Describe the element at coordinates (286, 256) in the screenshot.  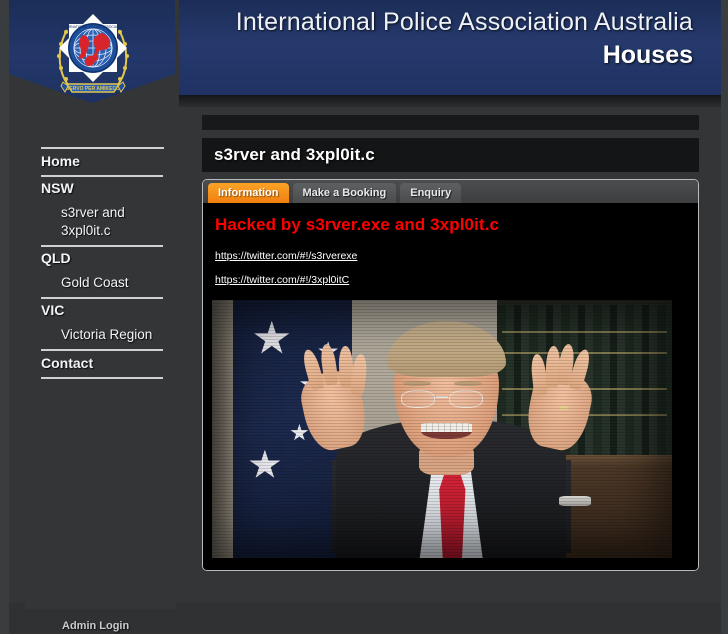
I see `twitter-link-s3rverexe: https://twitter.com/#!/s3rverexe` at that location.